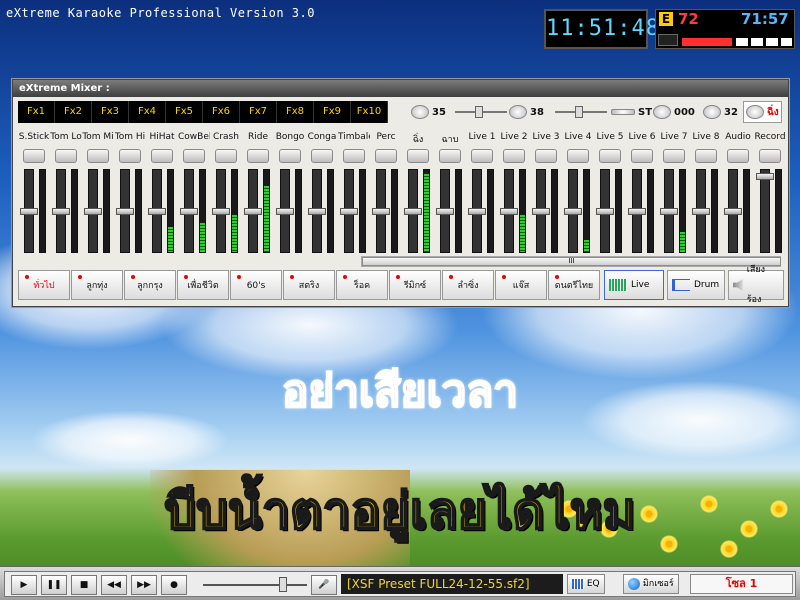 The image size is (800, 600). What do you see at coordinates (54, 585) in the screenshot?
I see `pause-button: ❚❚` at bounding box center [54, 585].